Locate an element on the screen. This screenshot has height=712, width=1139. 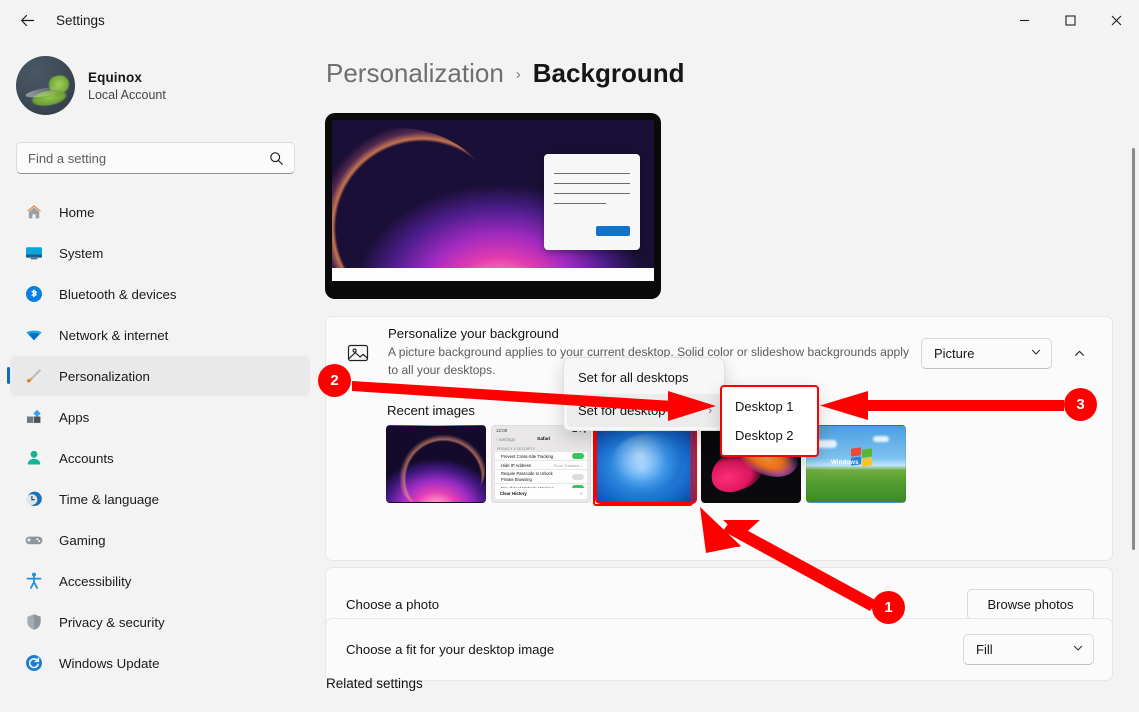
sidebar-item-home: Home is located at coordinates (160, 212).